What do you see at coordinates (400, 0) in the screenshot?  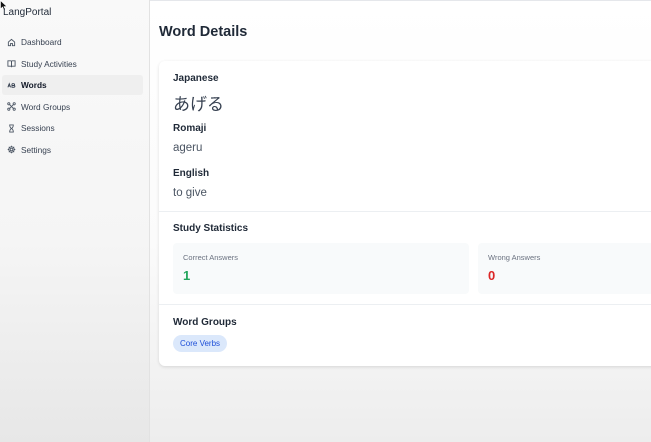 I see `top-border` at bounding box center [400, 0].